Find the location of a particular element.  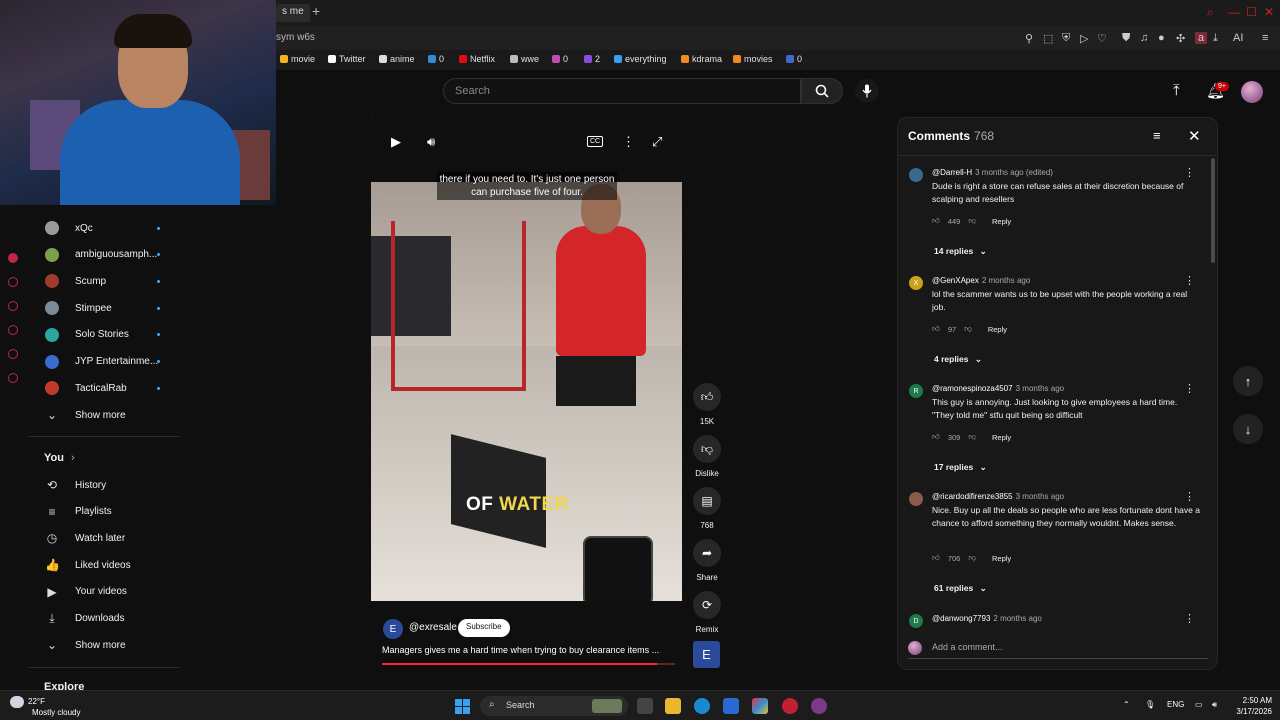

previous-short-button: ↑ is located at coordinates (1248, 381).